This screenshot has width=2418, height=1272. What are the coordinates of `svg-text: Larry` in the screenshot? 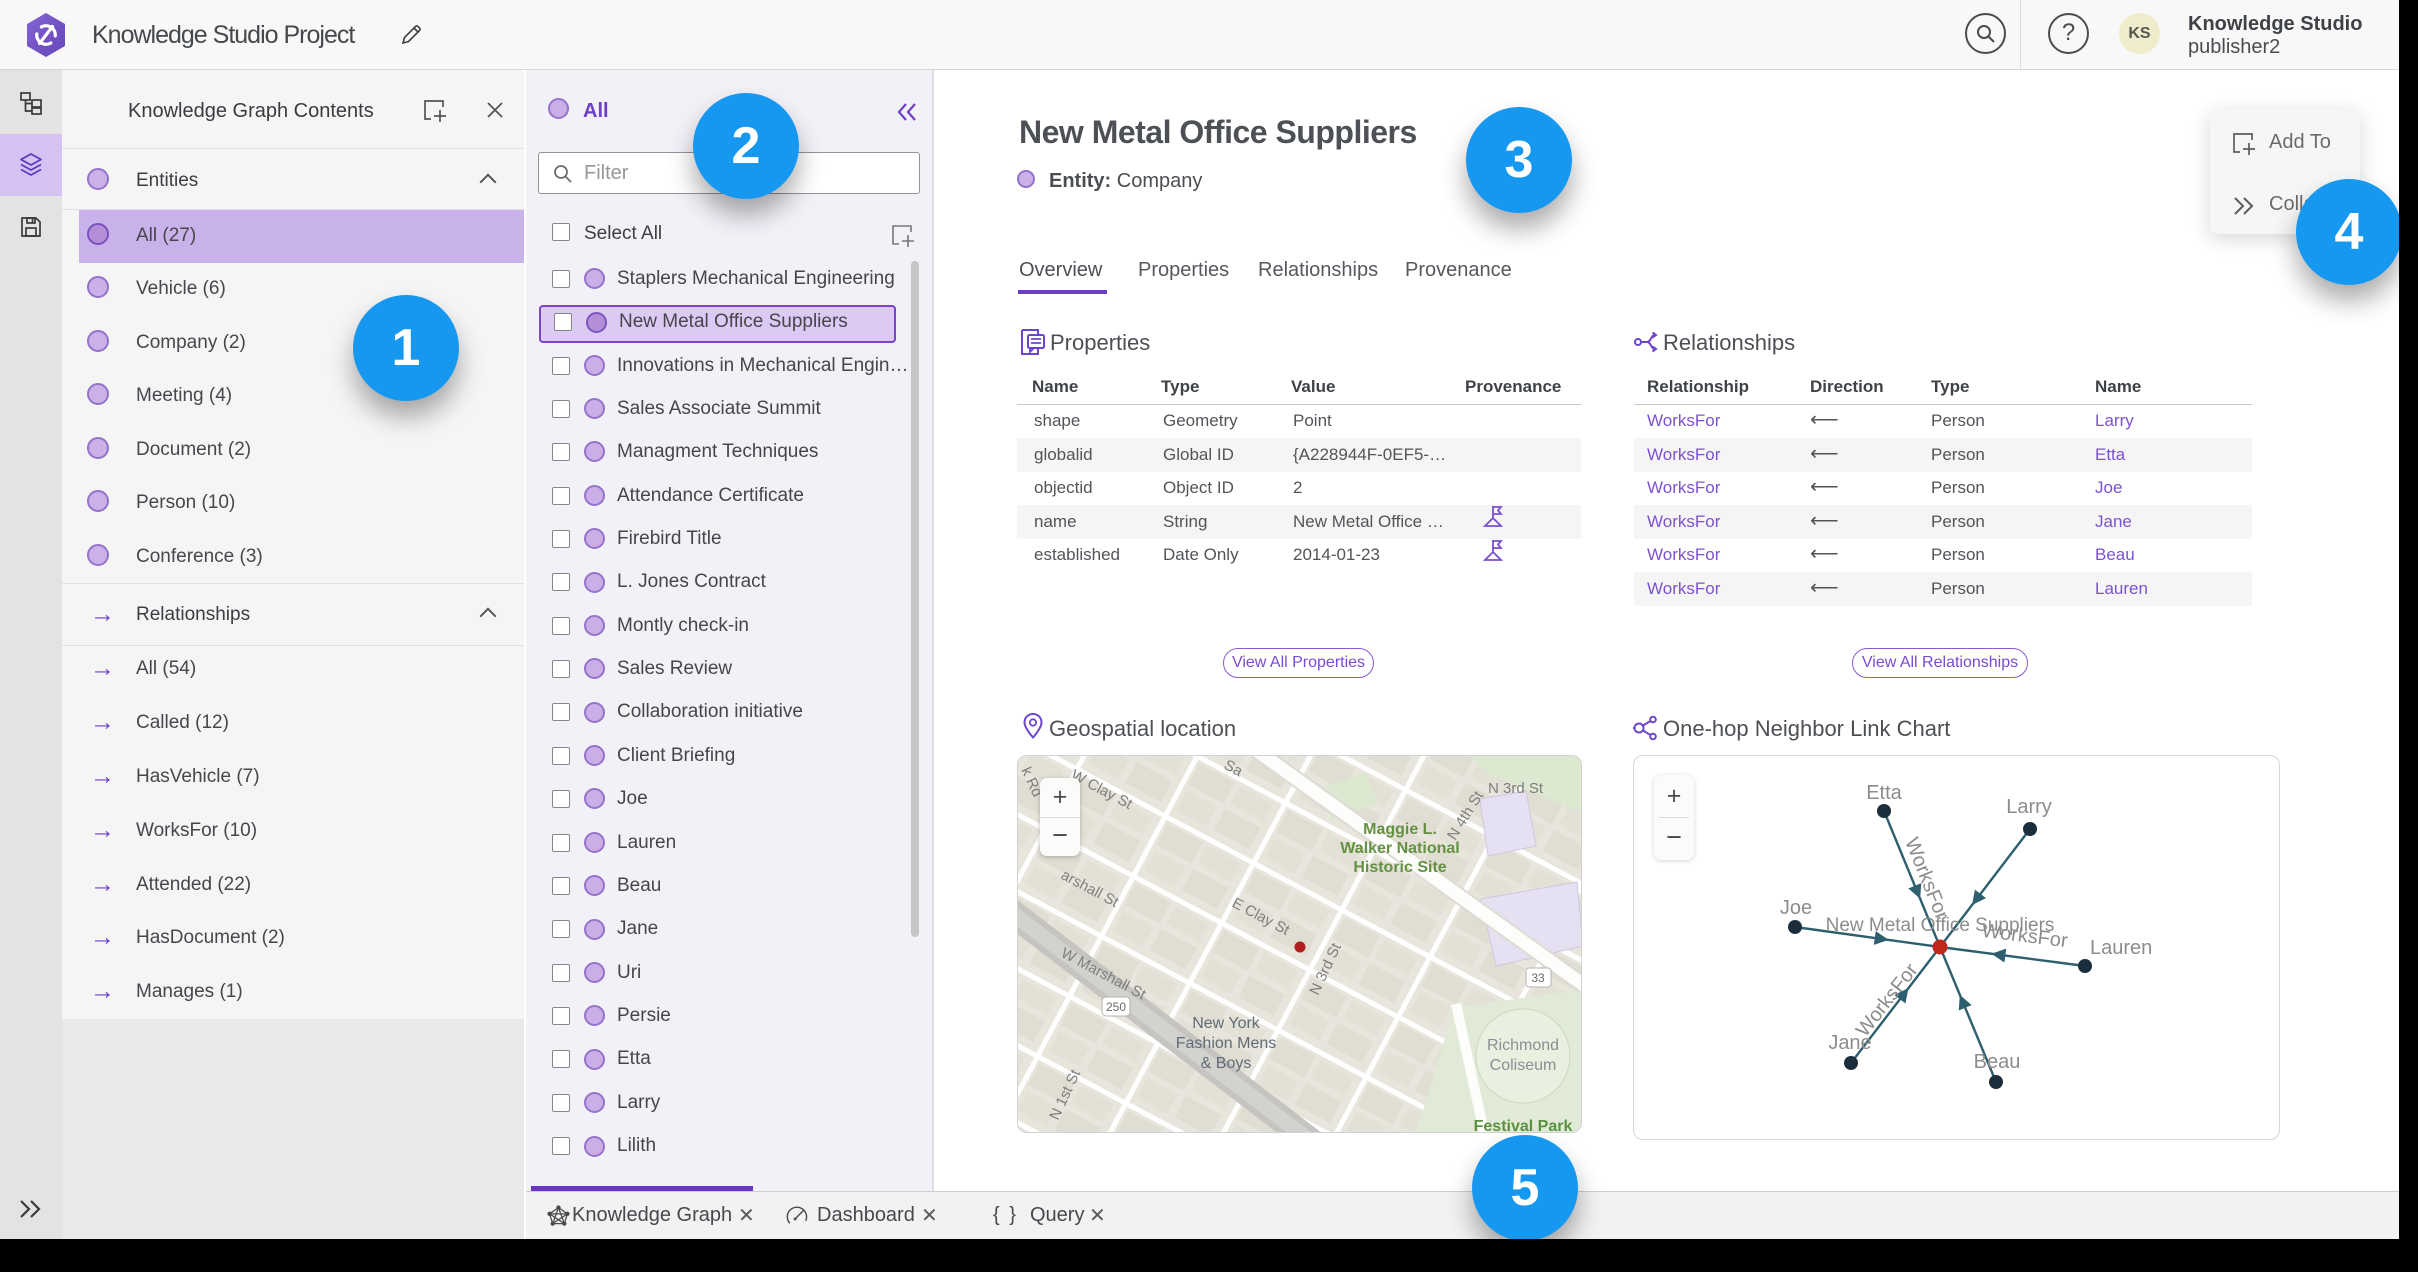 It's located at (2029, 807).